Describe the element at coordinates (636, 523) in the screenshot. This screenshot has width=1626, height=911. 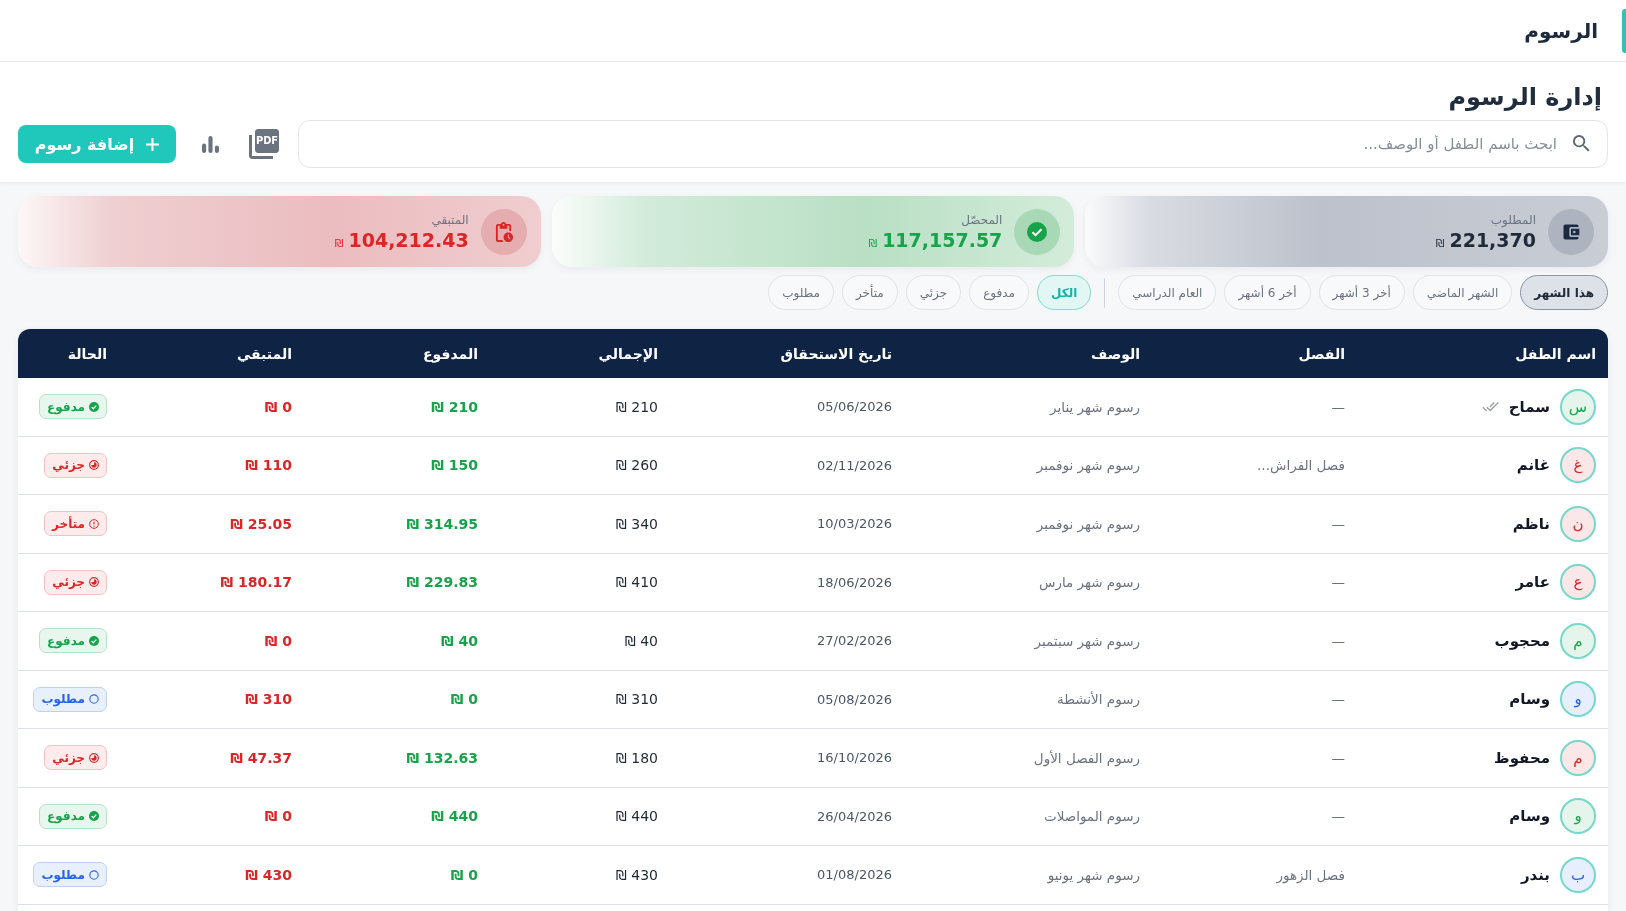
I see `table-cell-text: 340 ₪` at that location.